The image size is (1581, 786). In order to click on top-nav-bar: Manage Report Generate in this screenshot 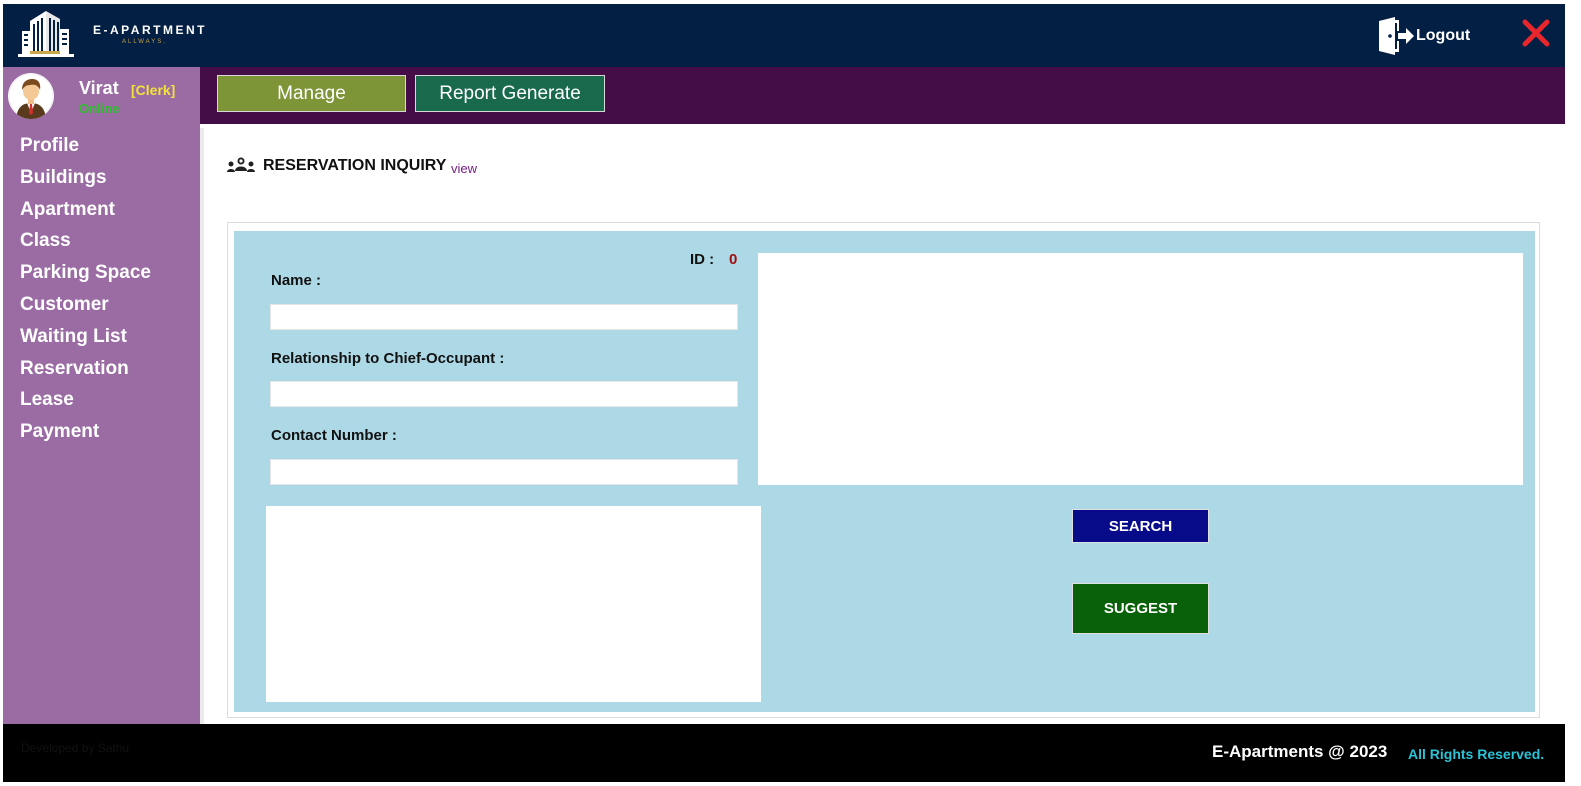, I will do `click(882, 95)`.